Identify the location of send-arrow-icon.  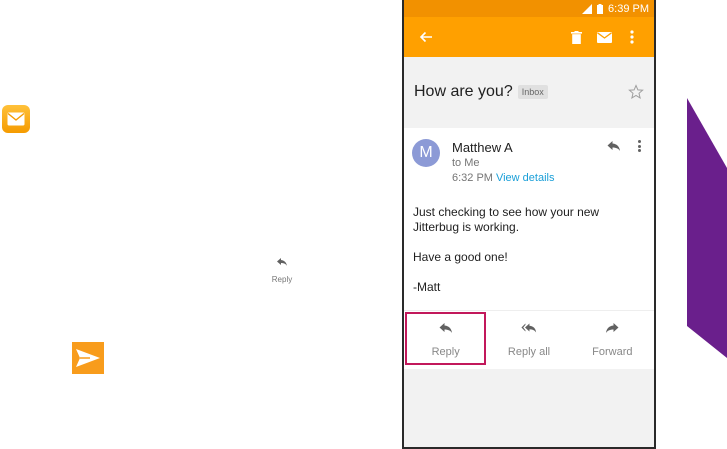
(88, 358).